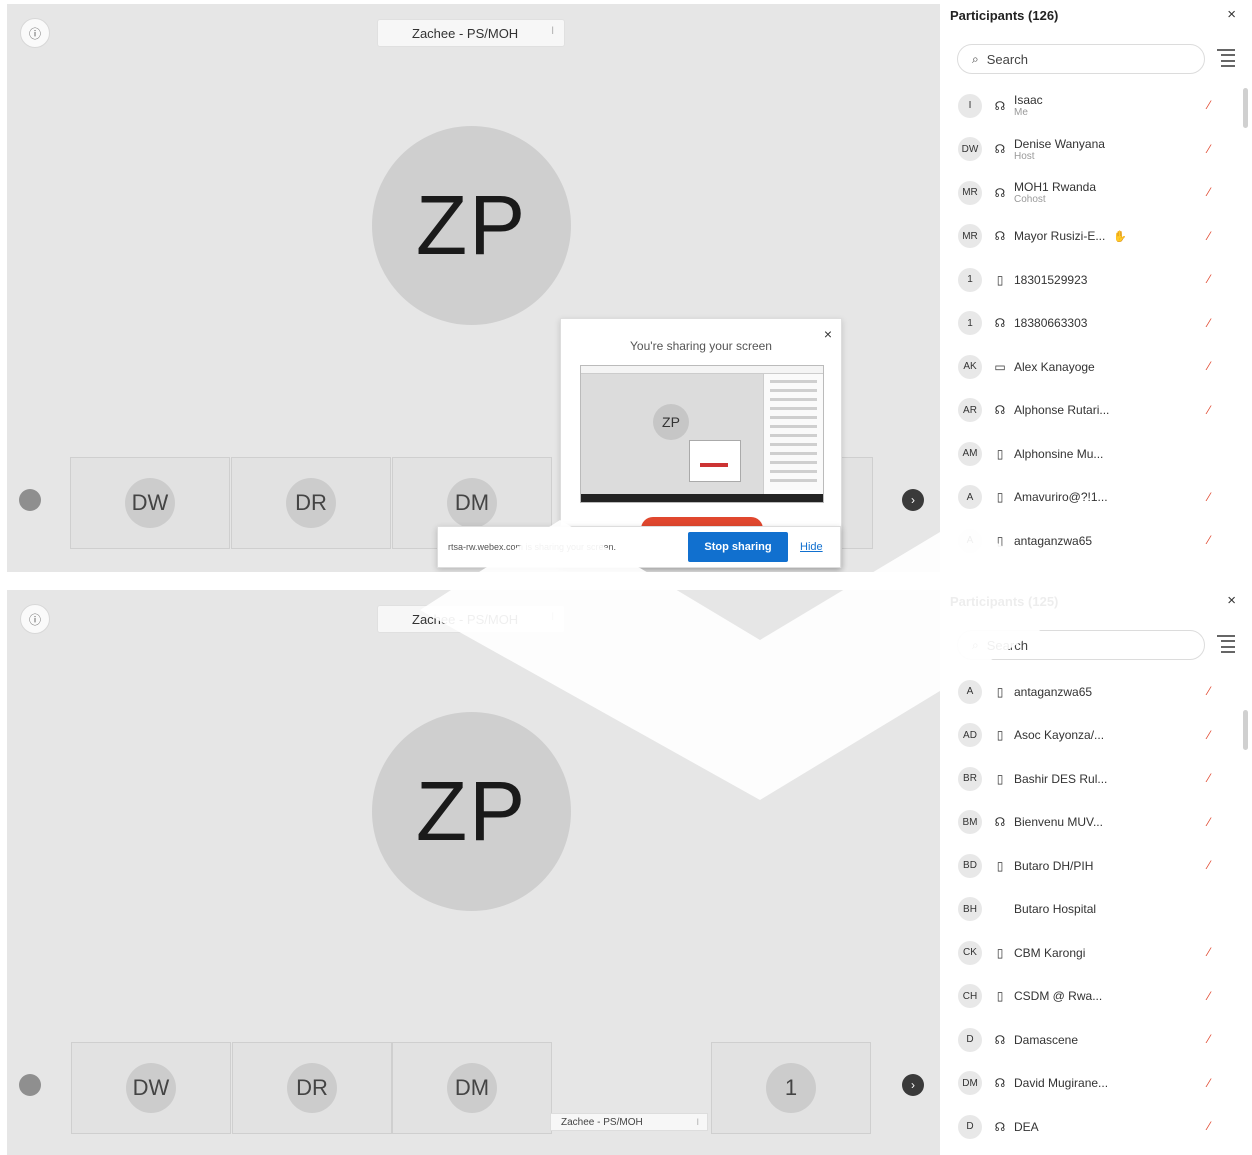 This screenshot has width=1252, height=1155. Describe the element at coordinates (1095, 779) in the screenshot. I see `participant-row: BR ▯ Bashir DES Rul... ⁄` at that location.